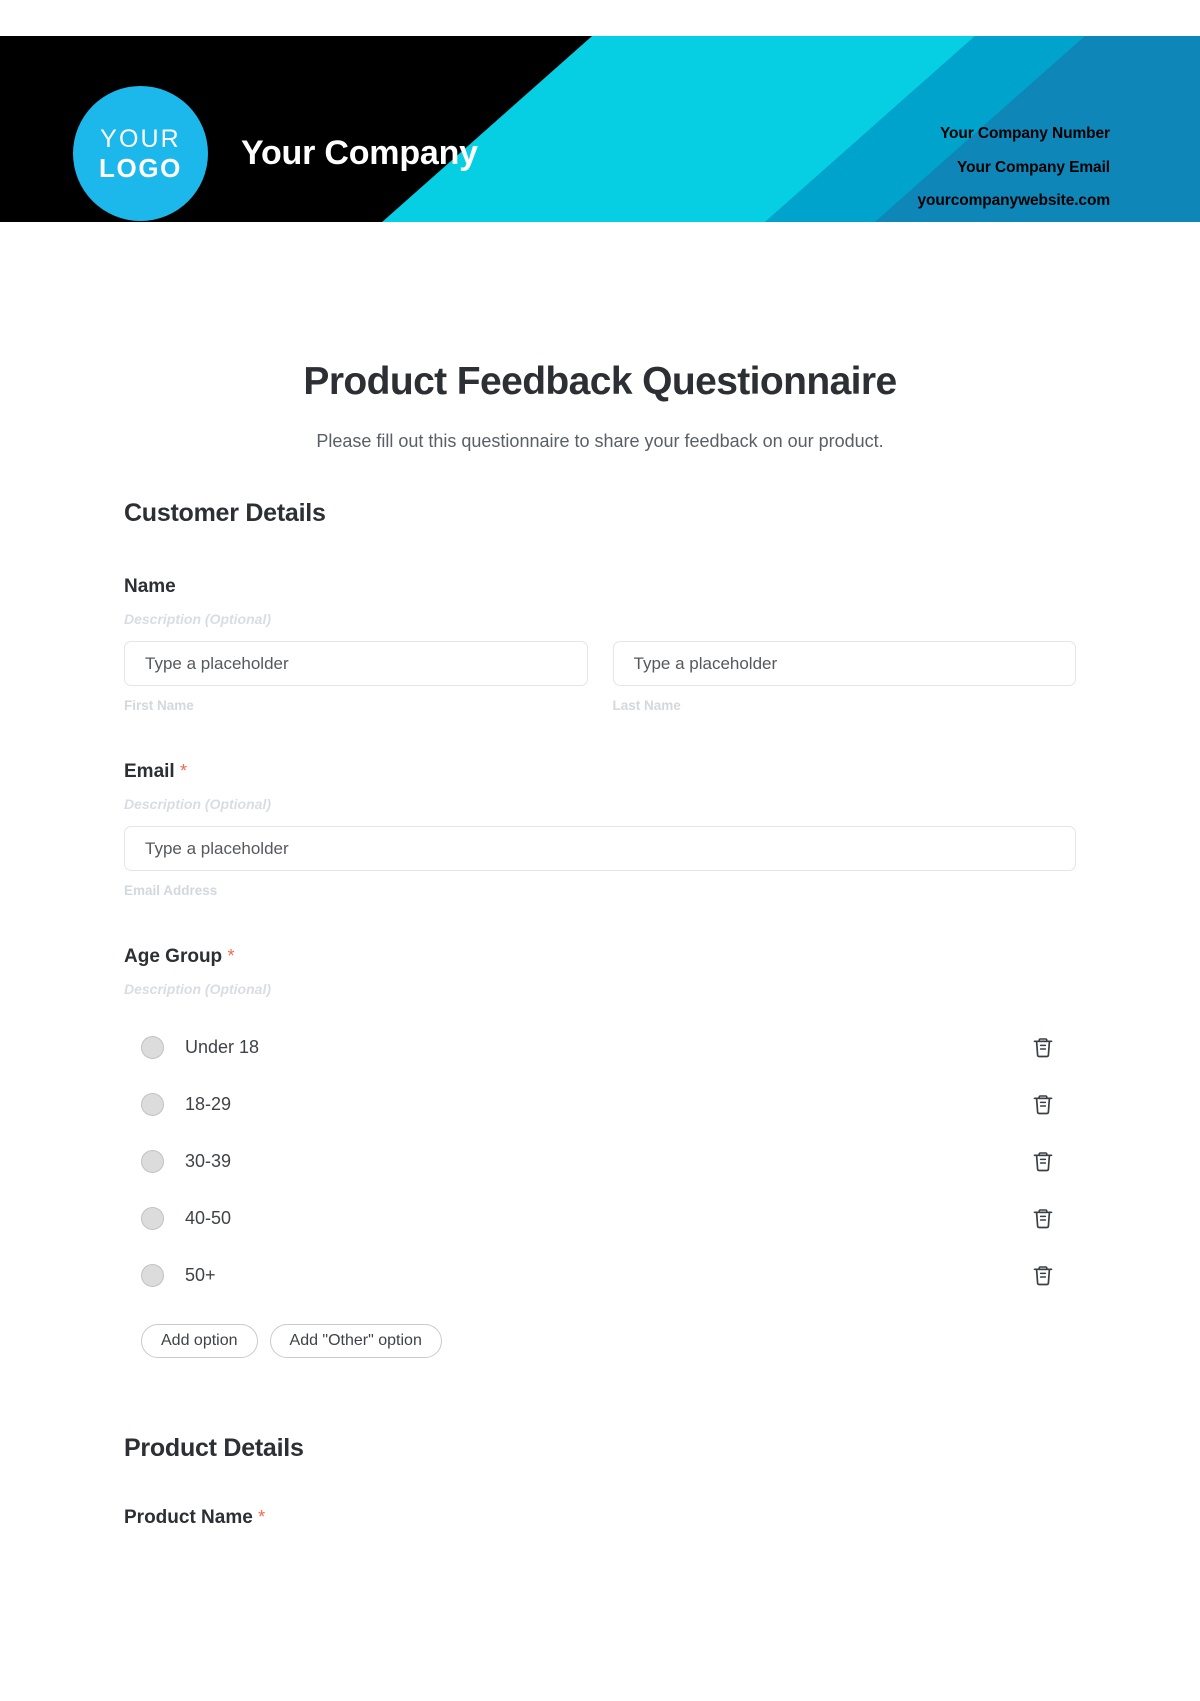  I want to click on field-description-age-group: Description (Optional), so click(197, 989).